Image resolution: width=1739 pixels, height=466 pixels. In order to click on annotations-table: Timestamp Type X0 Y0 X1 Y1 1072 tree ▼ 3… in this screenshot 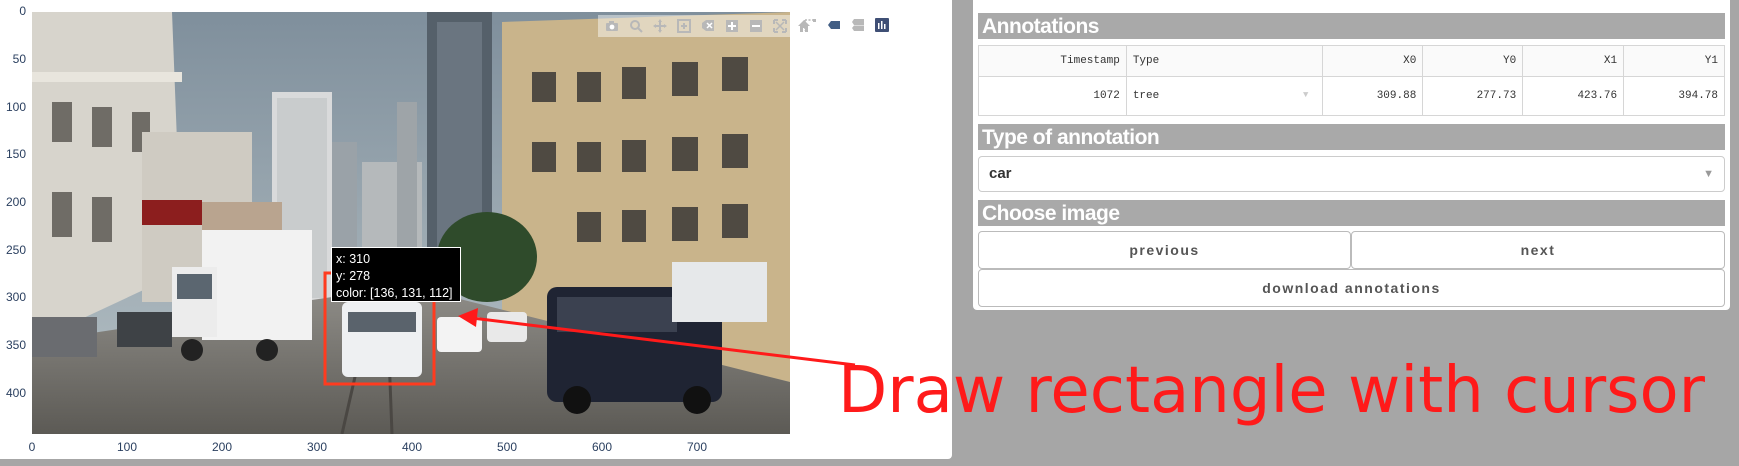, I will do `click(1351, 80)`.